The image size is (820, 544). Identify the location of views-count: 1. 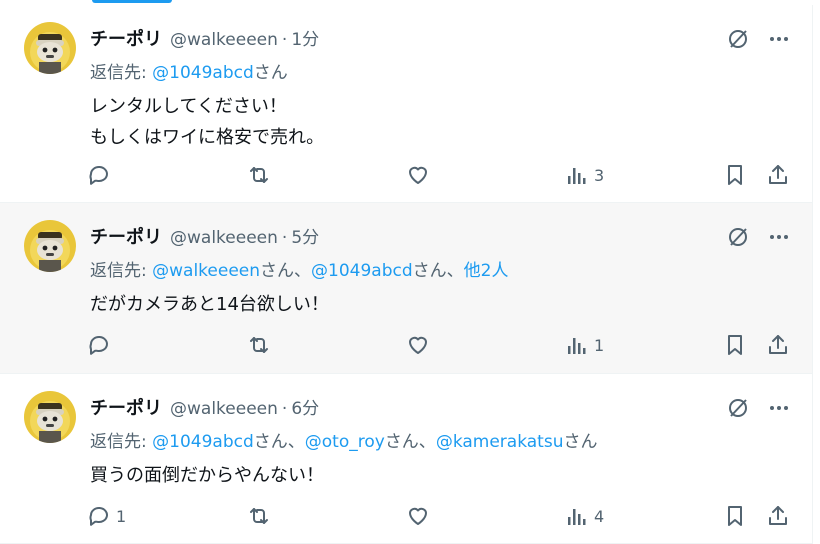
(599, 345).